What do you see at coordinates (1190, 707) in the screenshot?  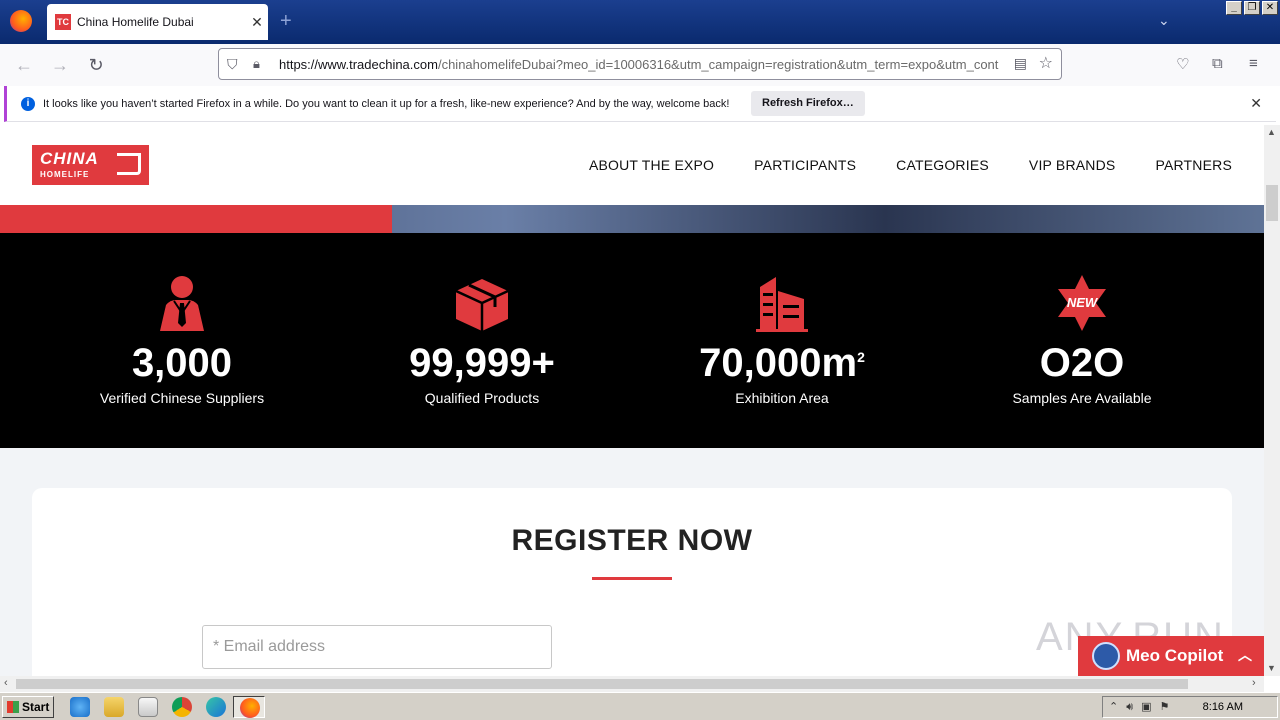 I see `system-tray: ⌃🔊︎▣⚑ 8:16 AM` at bounding box center [1190, 707].